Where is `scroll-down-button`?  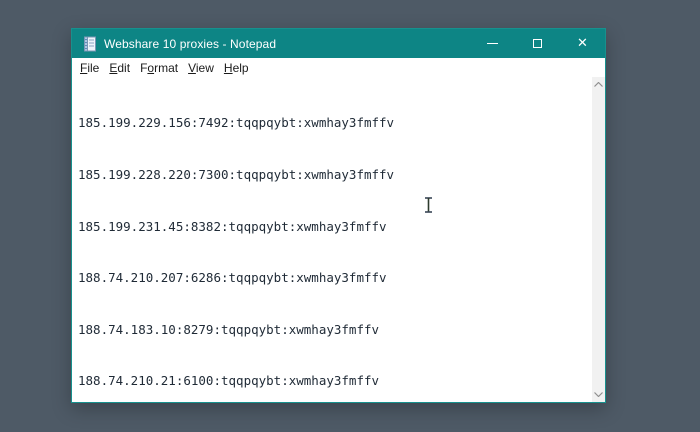
scroll-down-button is located at coordinates (598, 394).